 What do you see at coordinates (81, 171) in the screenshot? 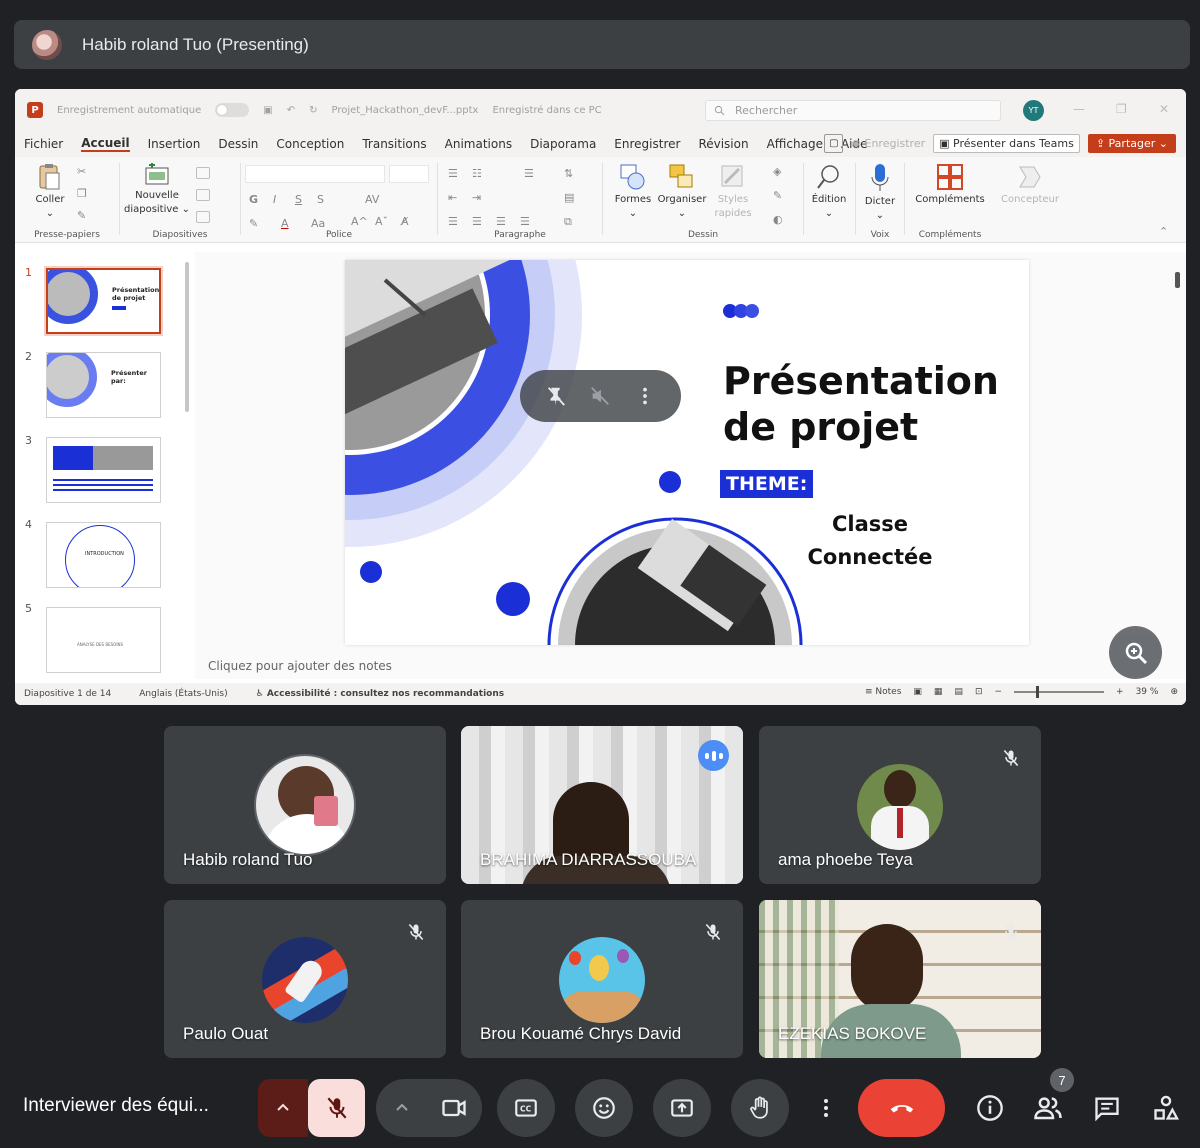
I see `cut-icon: ✂` at bounding box center [81, 171].